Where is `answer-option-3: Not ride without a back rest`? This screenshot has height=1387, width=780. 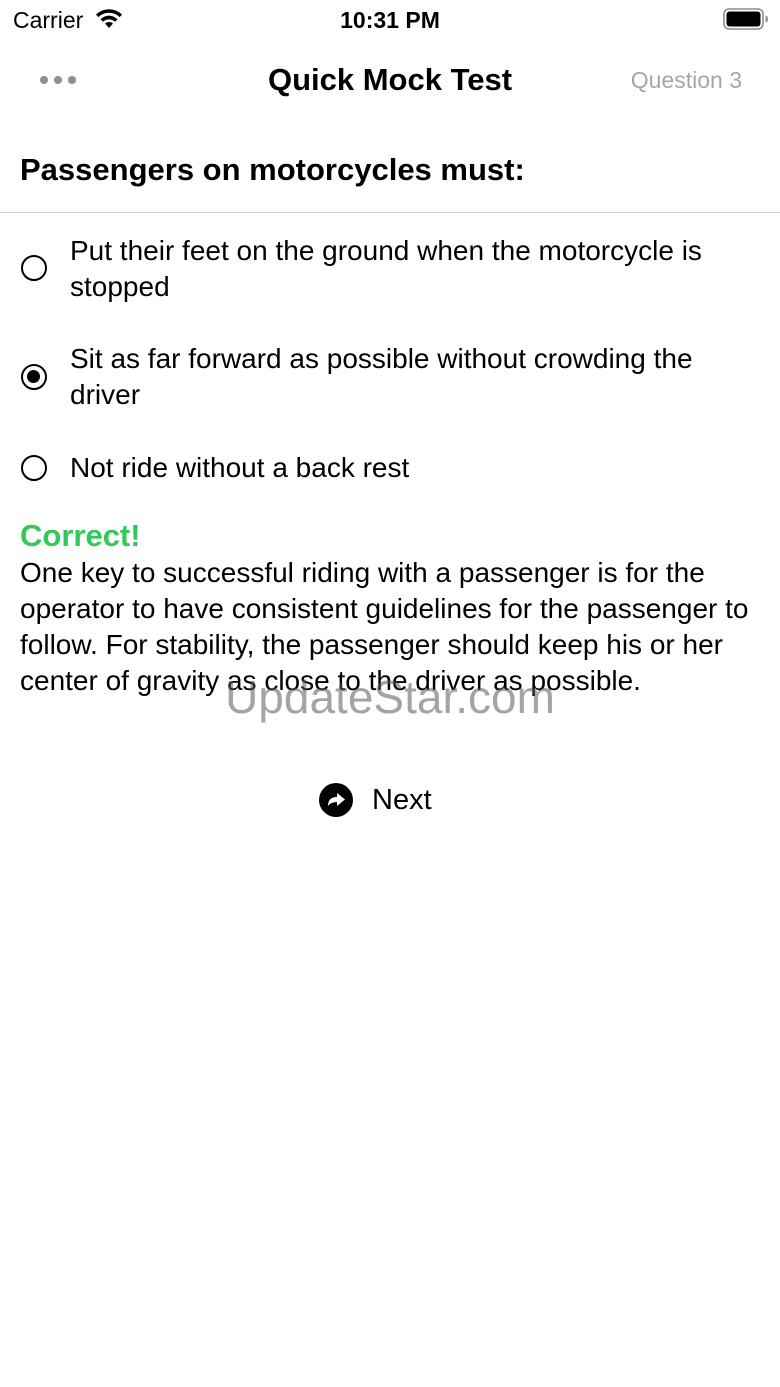 answer-option-3: Not ride without a back rest is located at coordinates (390, 470).